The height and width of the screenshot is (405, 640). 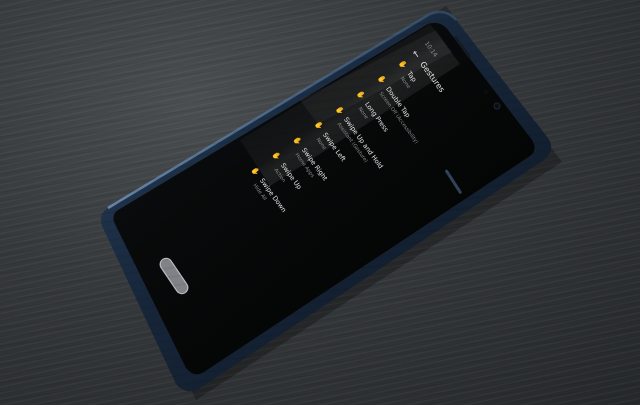 I want to click on sensor-icon, so click(x=486, y=92).